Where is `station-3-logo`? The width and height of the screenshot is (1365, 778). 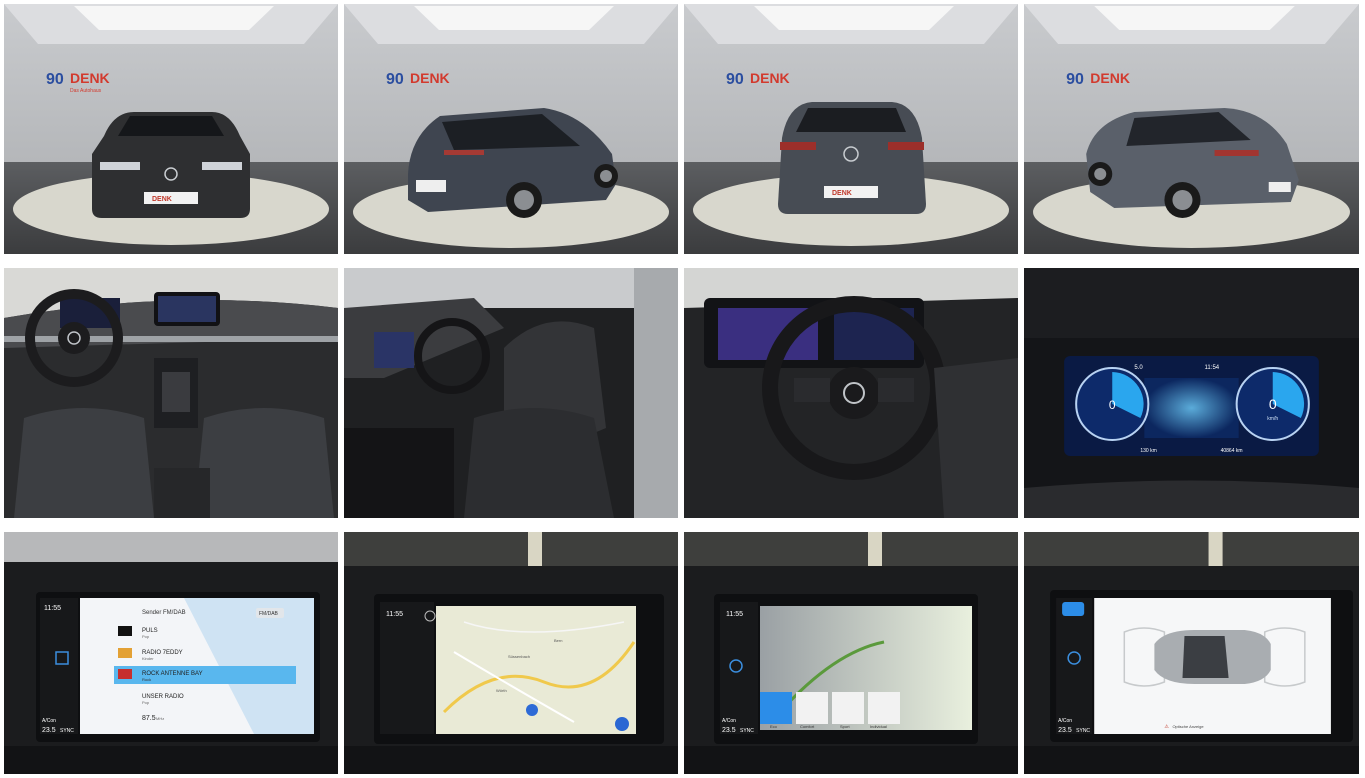
station-3-logo is located at coordinates (125, 674).